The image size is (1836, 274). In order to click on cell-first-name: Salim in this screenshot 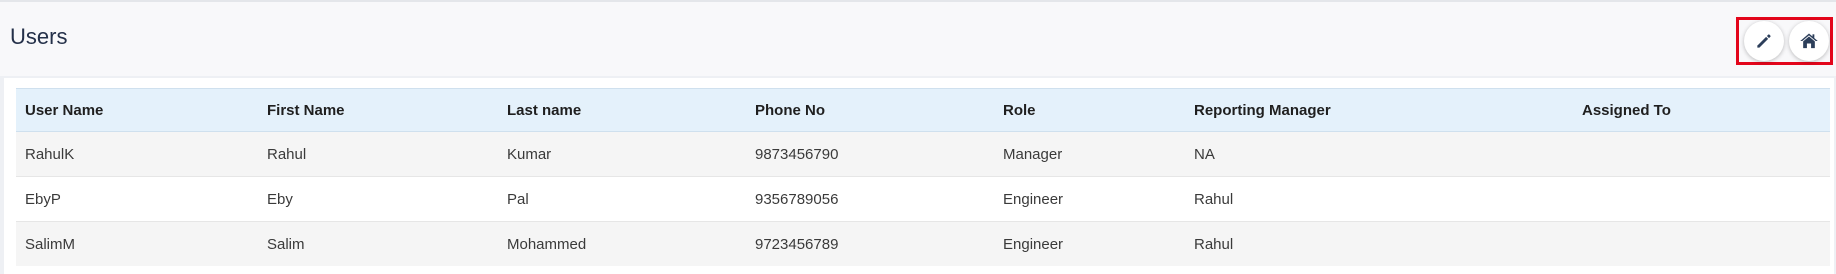, I will do `click(286, 244)`.